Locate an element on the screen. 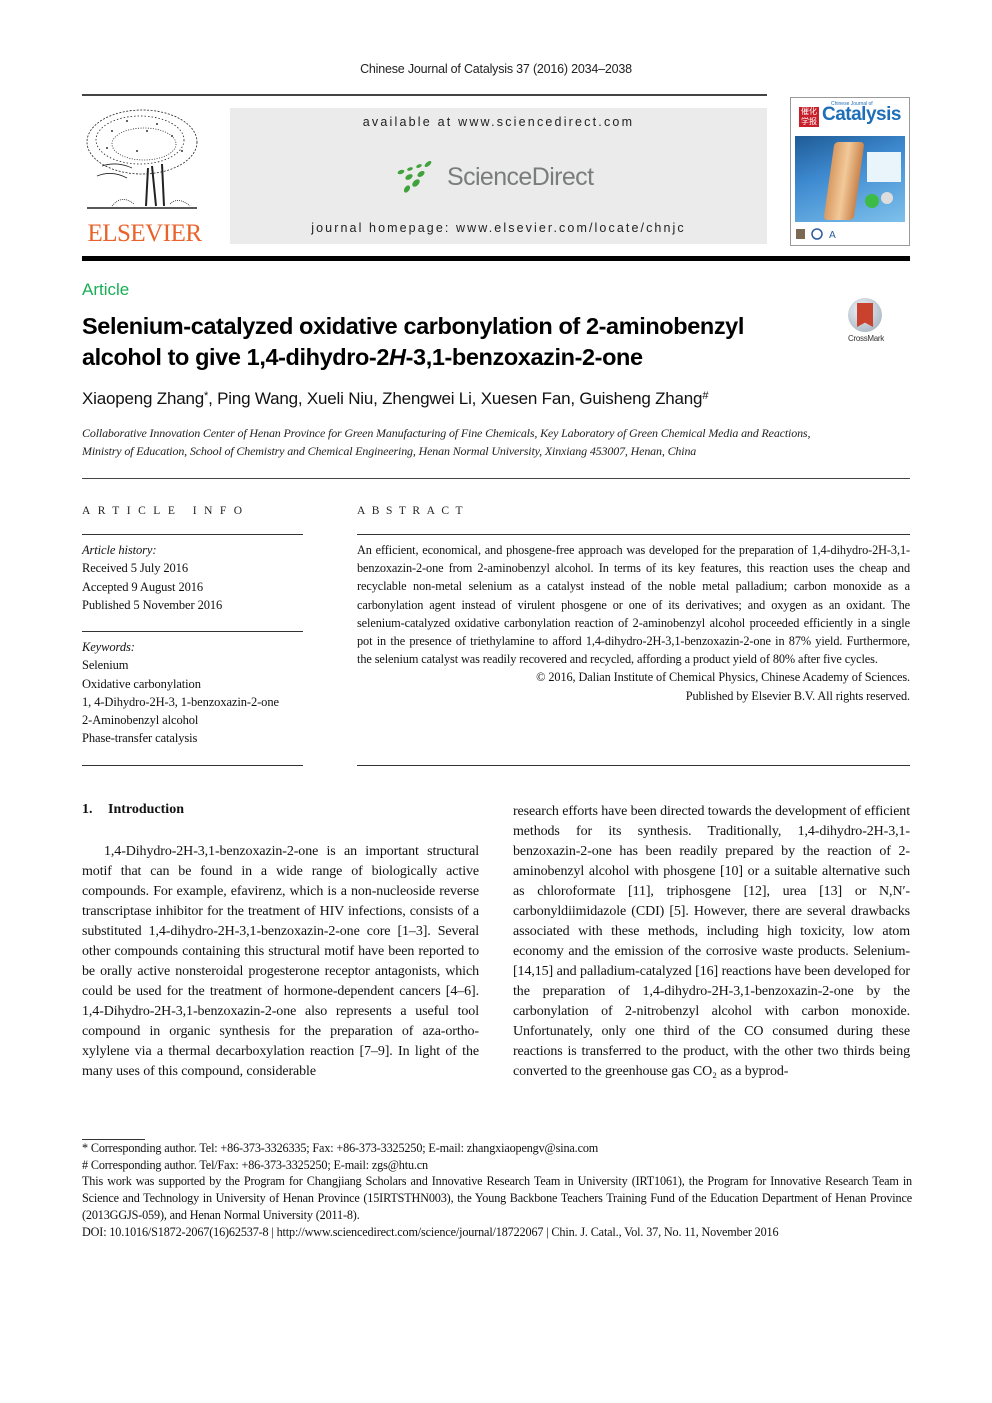 This screenshot has height=1403, width=992. keywords-label: Keywords: is located at coordinates (108, 647).